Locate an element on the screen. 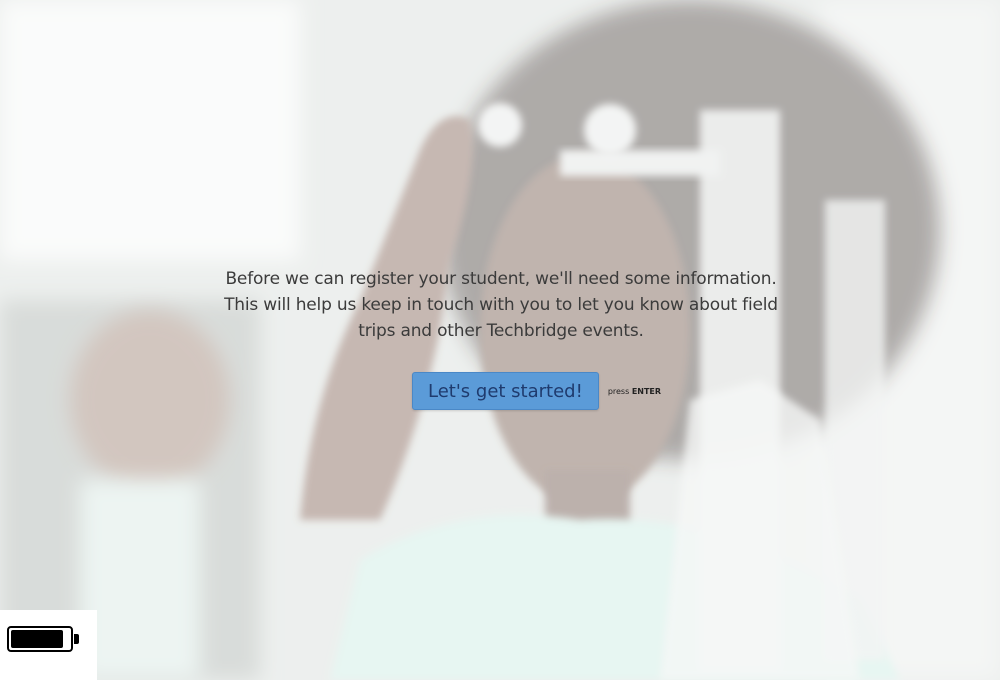  press-hint-prefix: press is located at coordinates (618, 391).